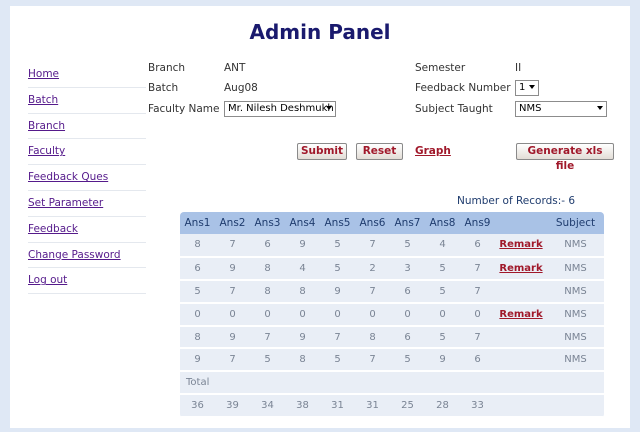 Image resolution: width=640 pixels, height=432 pixels. Describe the element at coordinates (232, 406) in the screenshot. I see `total-cell: 39` at that location.